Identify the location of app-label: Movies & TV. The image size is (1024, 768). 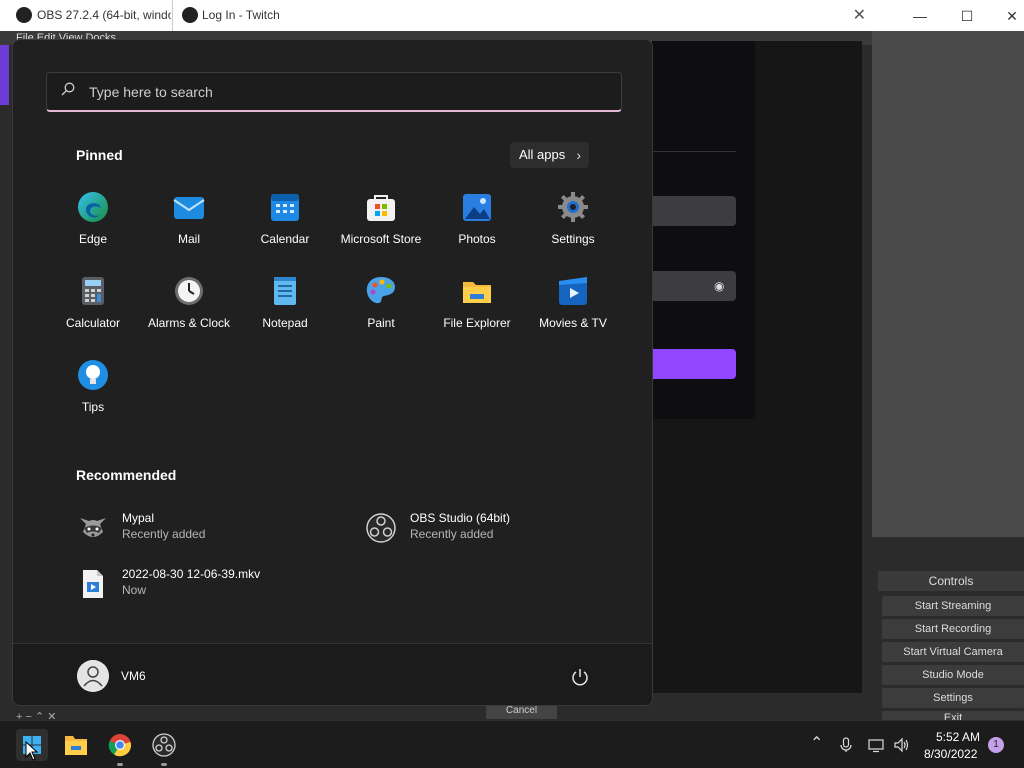
(573, 323).